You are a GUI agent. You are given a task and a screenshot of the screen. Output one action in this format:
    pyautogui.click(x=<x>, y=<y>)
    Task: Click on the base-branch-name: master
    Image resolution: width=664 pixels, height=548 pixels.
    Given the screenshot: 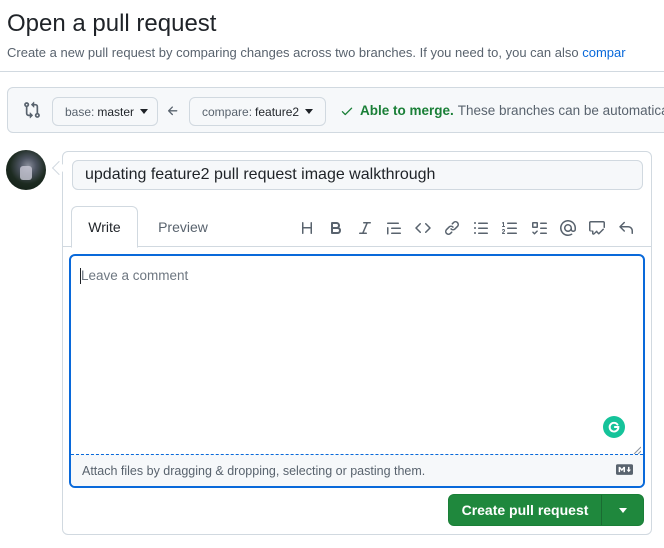 What is the action you would take?
    pyautogui.click(x=116, y=111)
    